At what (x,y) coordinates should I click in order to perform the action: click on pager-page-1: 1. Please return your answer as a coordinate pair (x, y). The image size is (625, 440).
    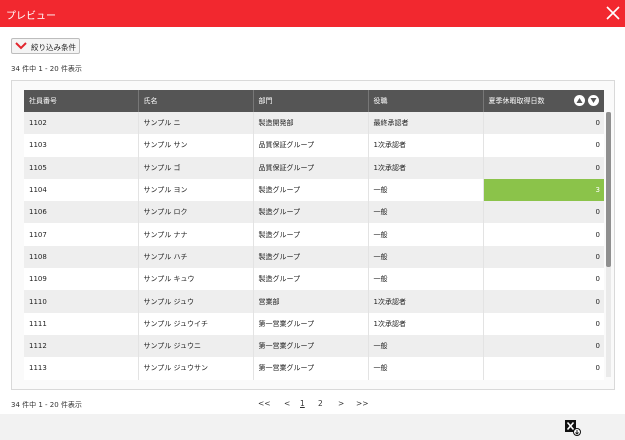
    Looking at the image, I should click on (302, 403).